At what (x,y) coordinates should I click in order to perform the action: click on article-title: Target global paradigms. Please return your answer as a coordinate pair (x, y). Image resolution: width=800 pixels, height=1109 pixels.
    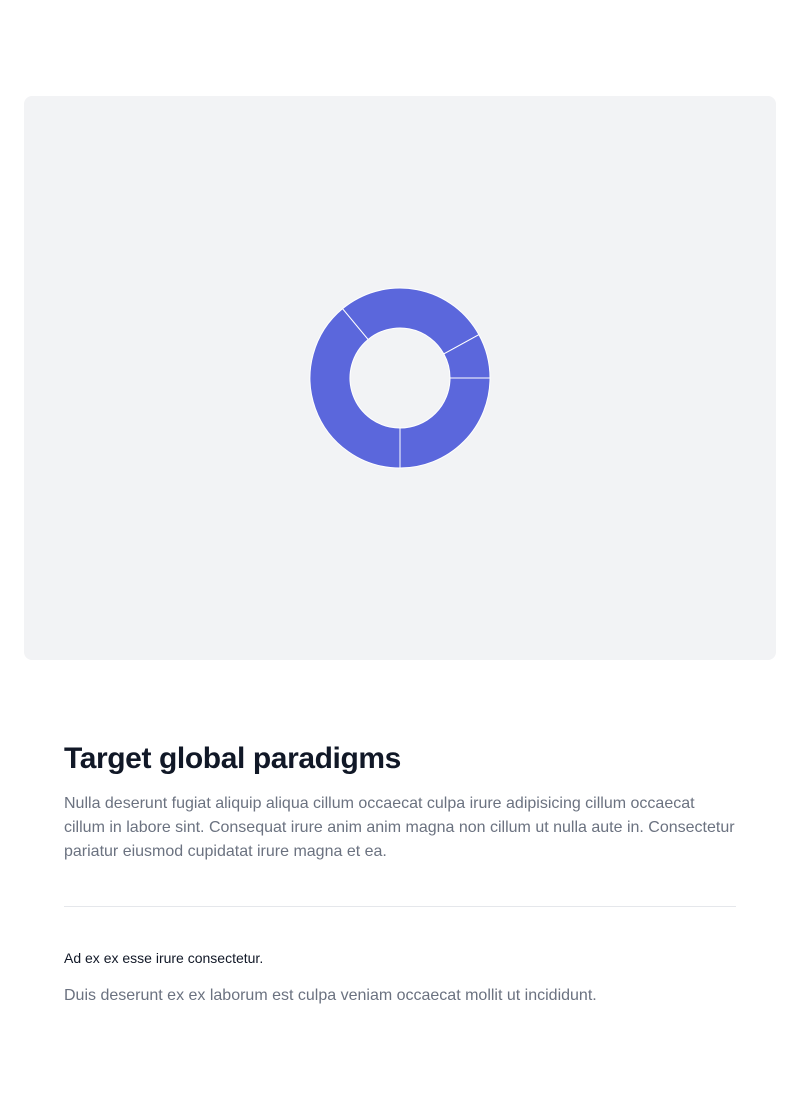
    Looking at the image, I should click on (232, 758).